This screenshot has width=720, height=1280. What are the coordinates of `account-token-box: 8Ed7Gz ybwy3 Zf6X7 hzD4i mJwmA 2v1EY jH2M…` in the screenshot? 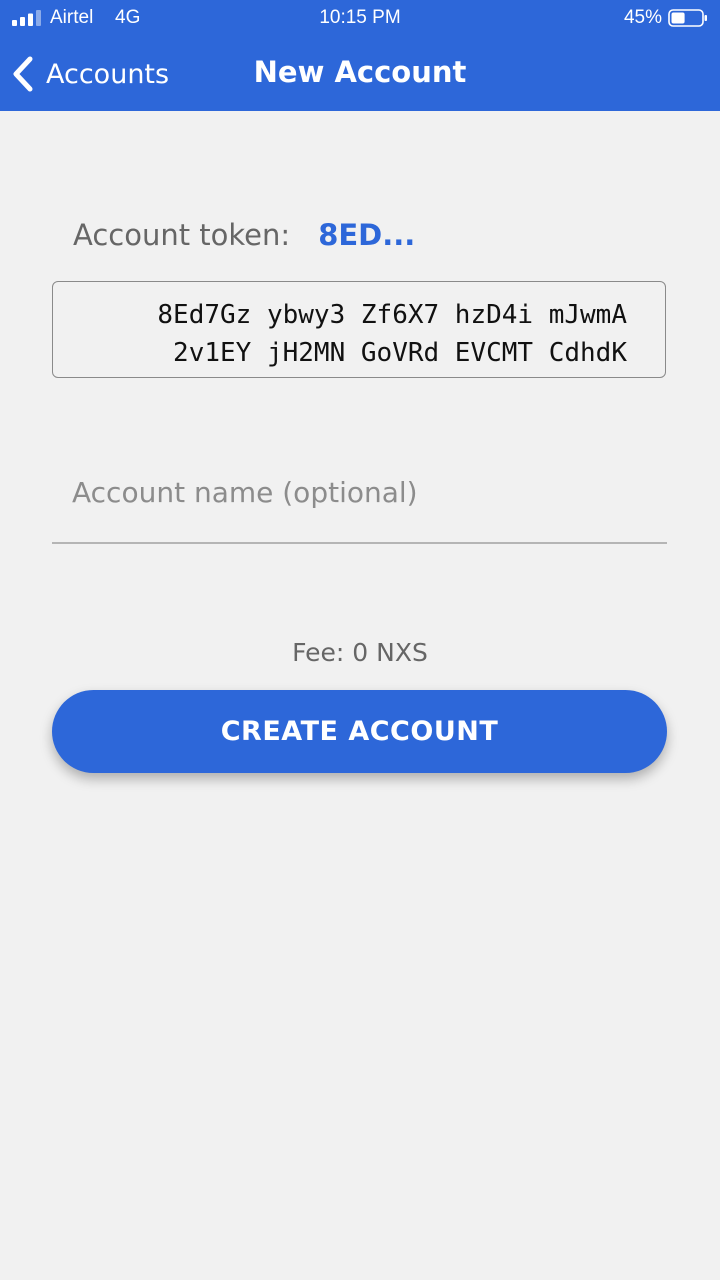 It's located at (359, 329).